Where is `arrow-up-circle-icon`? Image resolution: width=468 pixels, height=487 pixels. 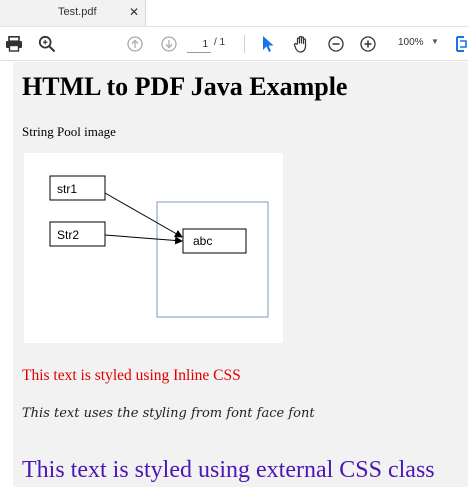 arrow-up-circle-icon is located at coordinates (135, 44).